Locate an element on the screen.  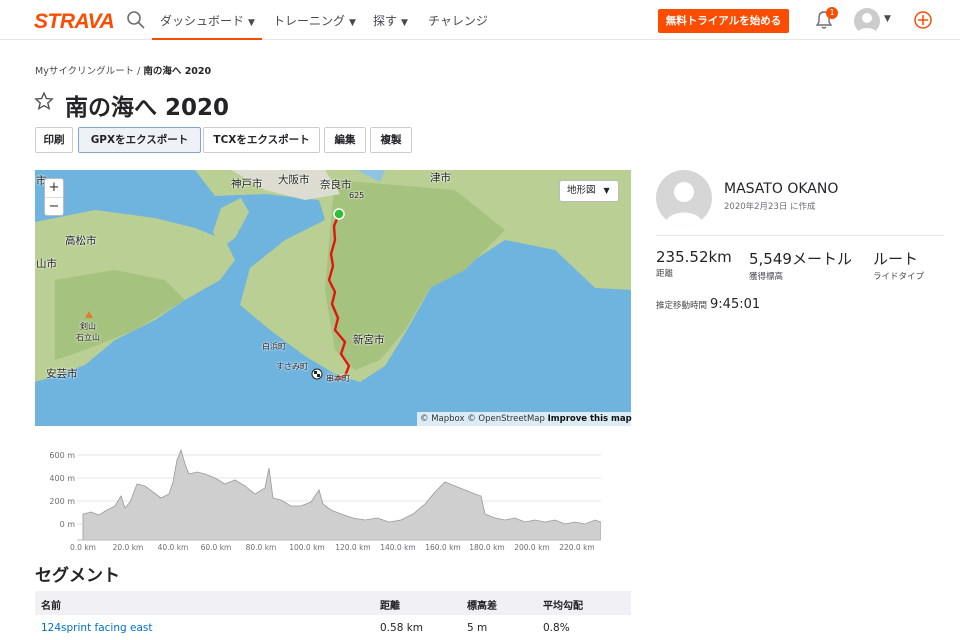
segment-grade: 0.8% is located at coordinates (556, 628).